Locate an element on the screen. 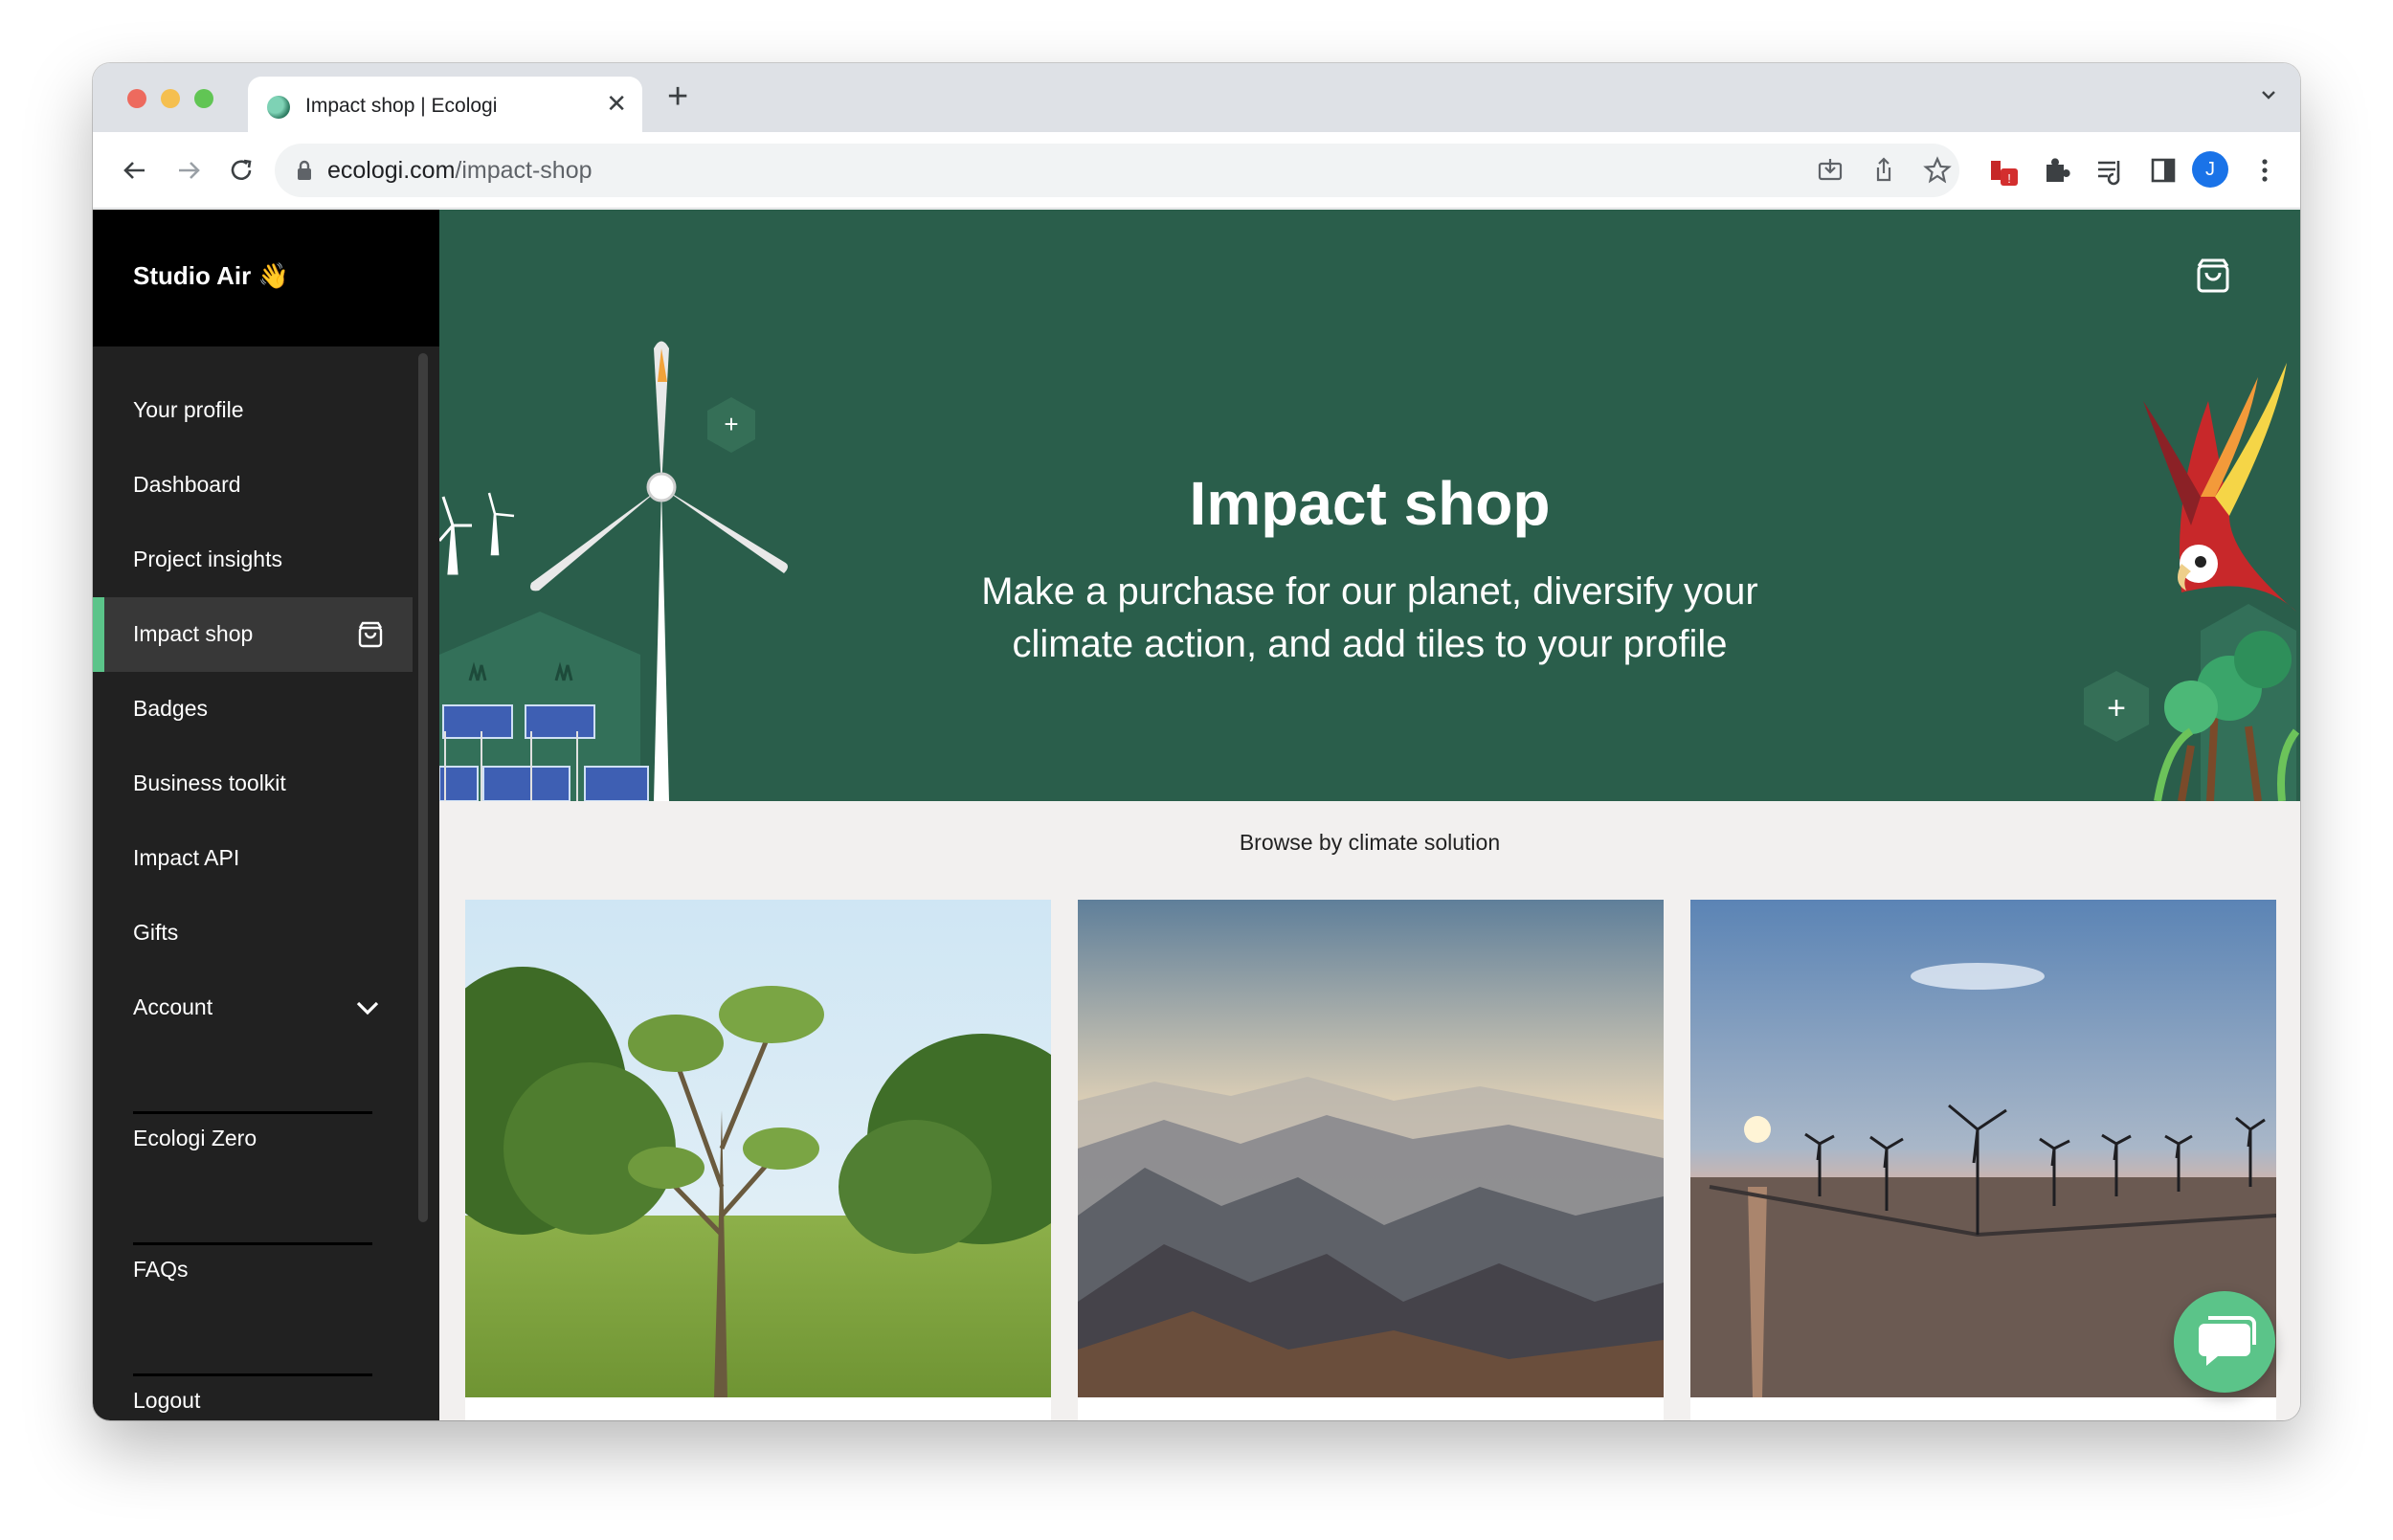 Image resolution: width=2393 pixels, height=1540 pixels. back-arrow-icon is located at coordinates (135, 171).